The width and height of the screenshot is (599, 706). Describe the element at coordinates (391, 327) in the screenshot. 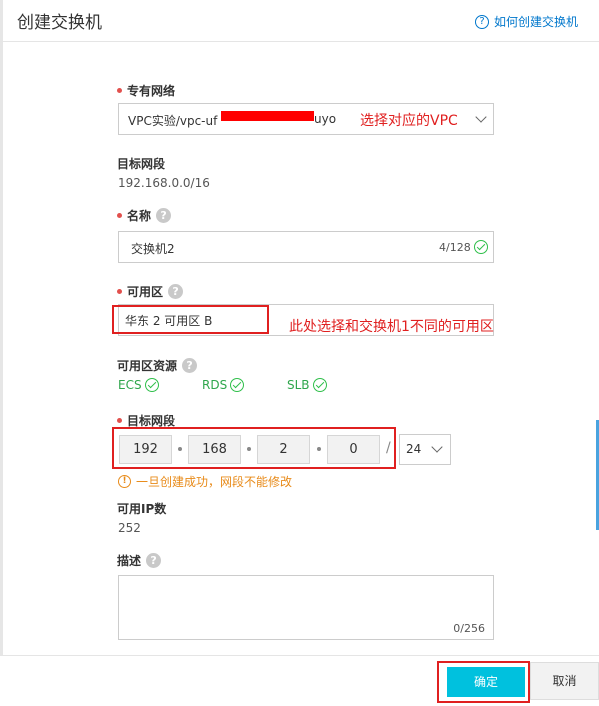

I see `zone-annotation: 此处选择和交换机1不同的可用区` at that location.